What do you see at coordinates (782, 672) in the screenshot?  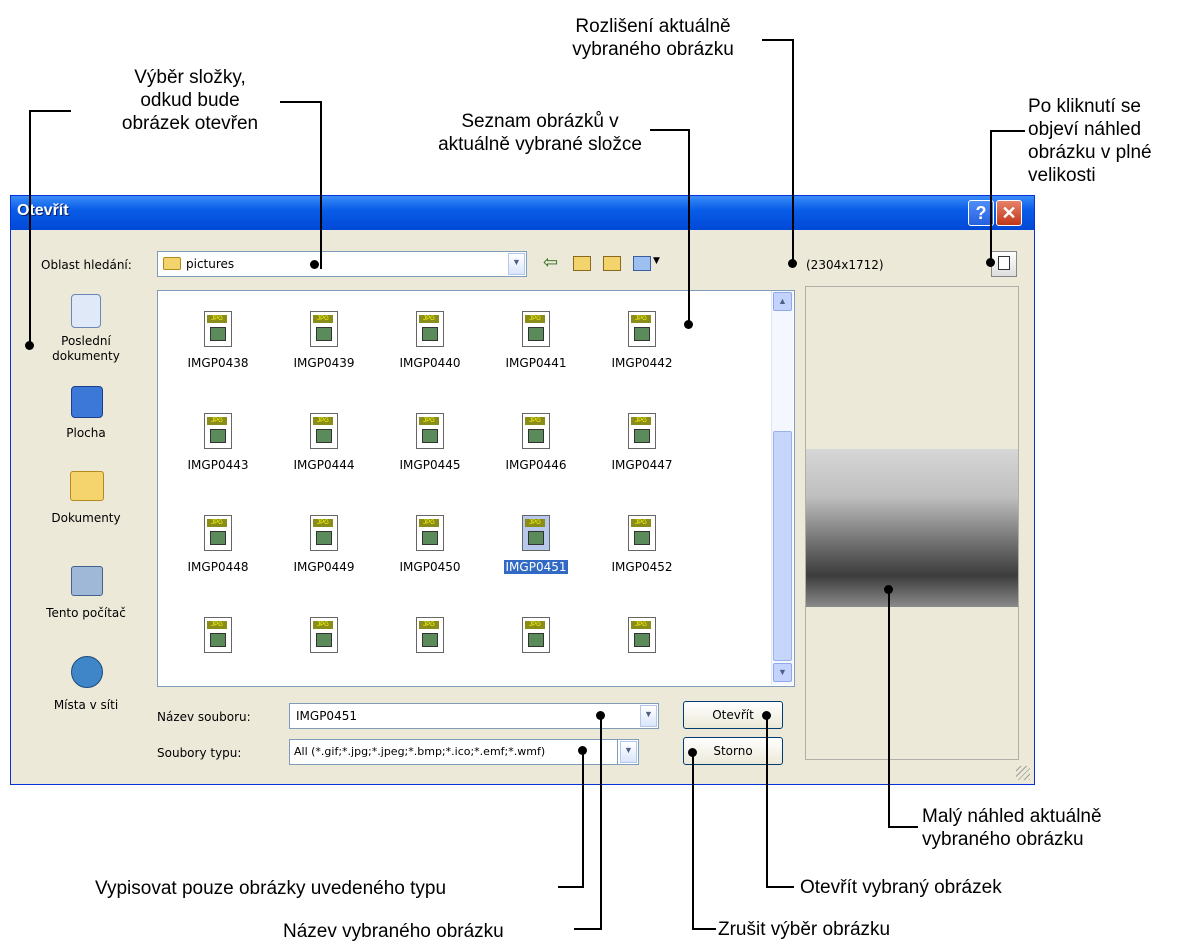 I see `scroll-down-button: ▼` at bounding box center [782, 672].